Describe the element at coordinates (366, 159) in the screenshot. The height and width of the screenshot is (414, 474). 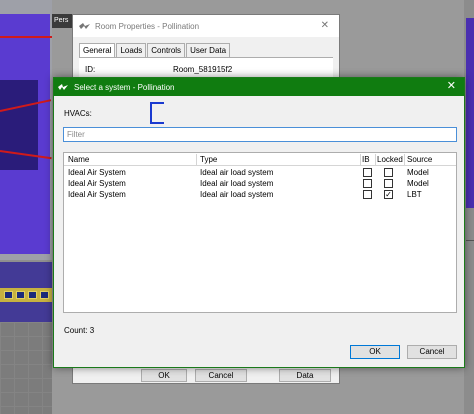
I see `column-header-ib: IB` at that location.